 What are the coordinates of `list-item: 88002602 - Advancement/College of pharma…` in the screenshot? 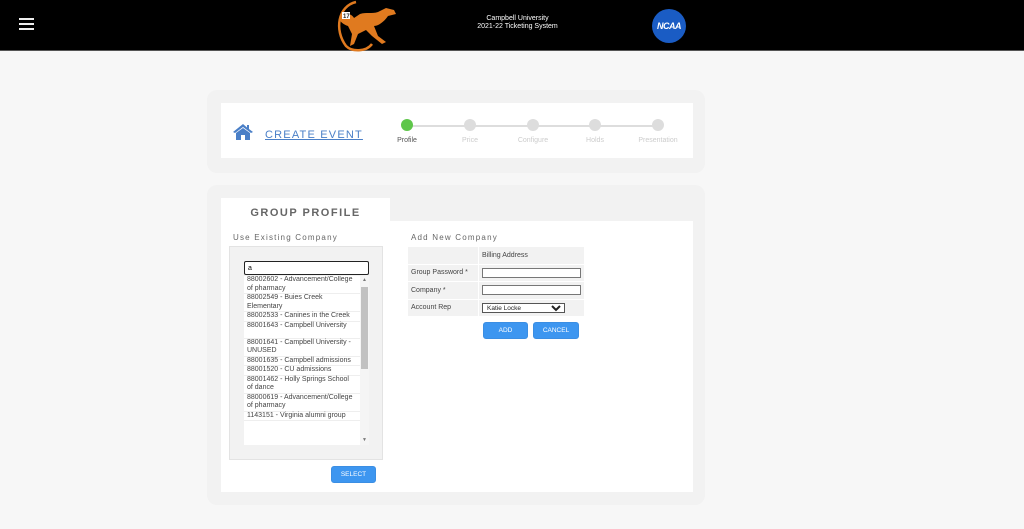 It's located at (306, 285).